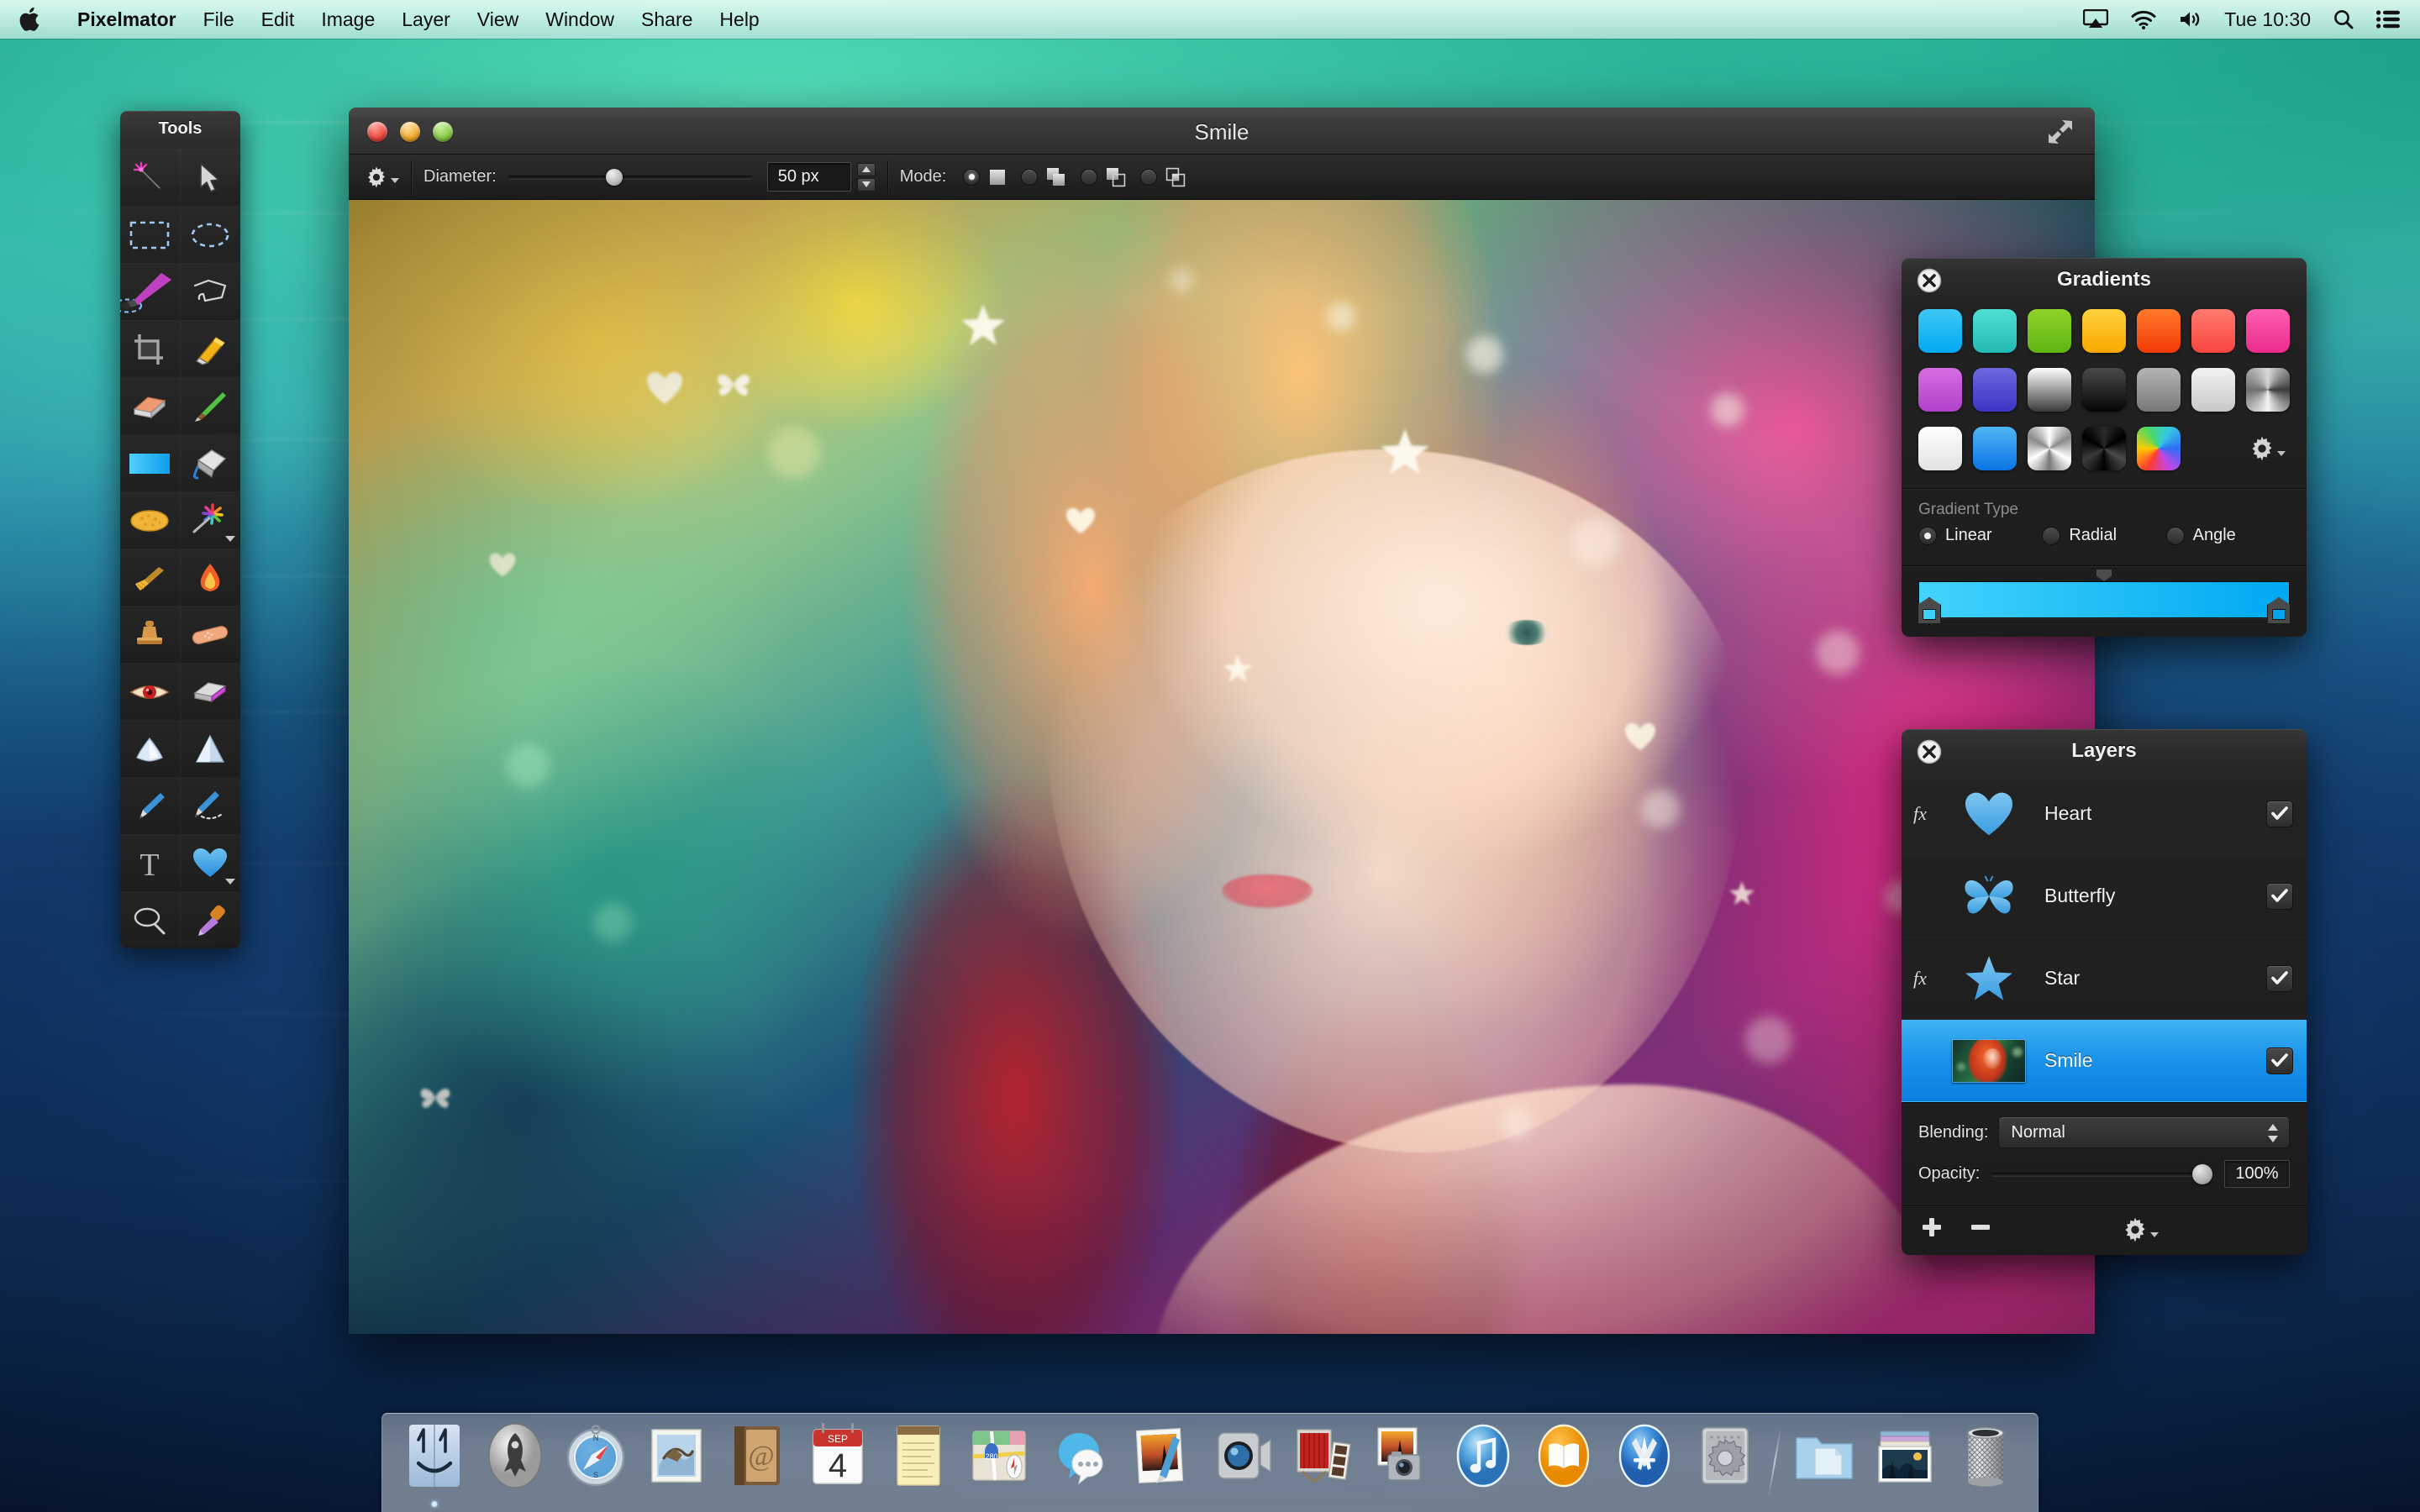 The image size is (2420, 1512). What do you see at coordinates (2096, 19) in the screenshot?
I see `airplay-icon` at bounding box center [2096, 19].